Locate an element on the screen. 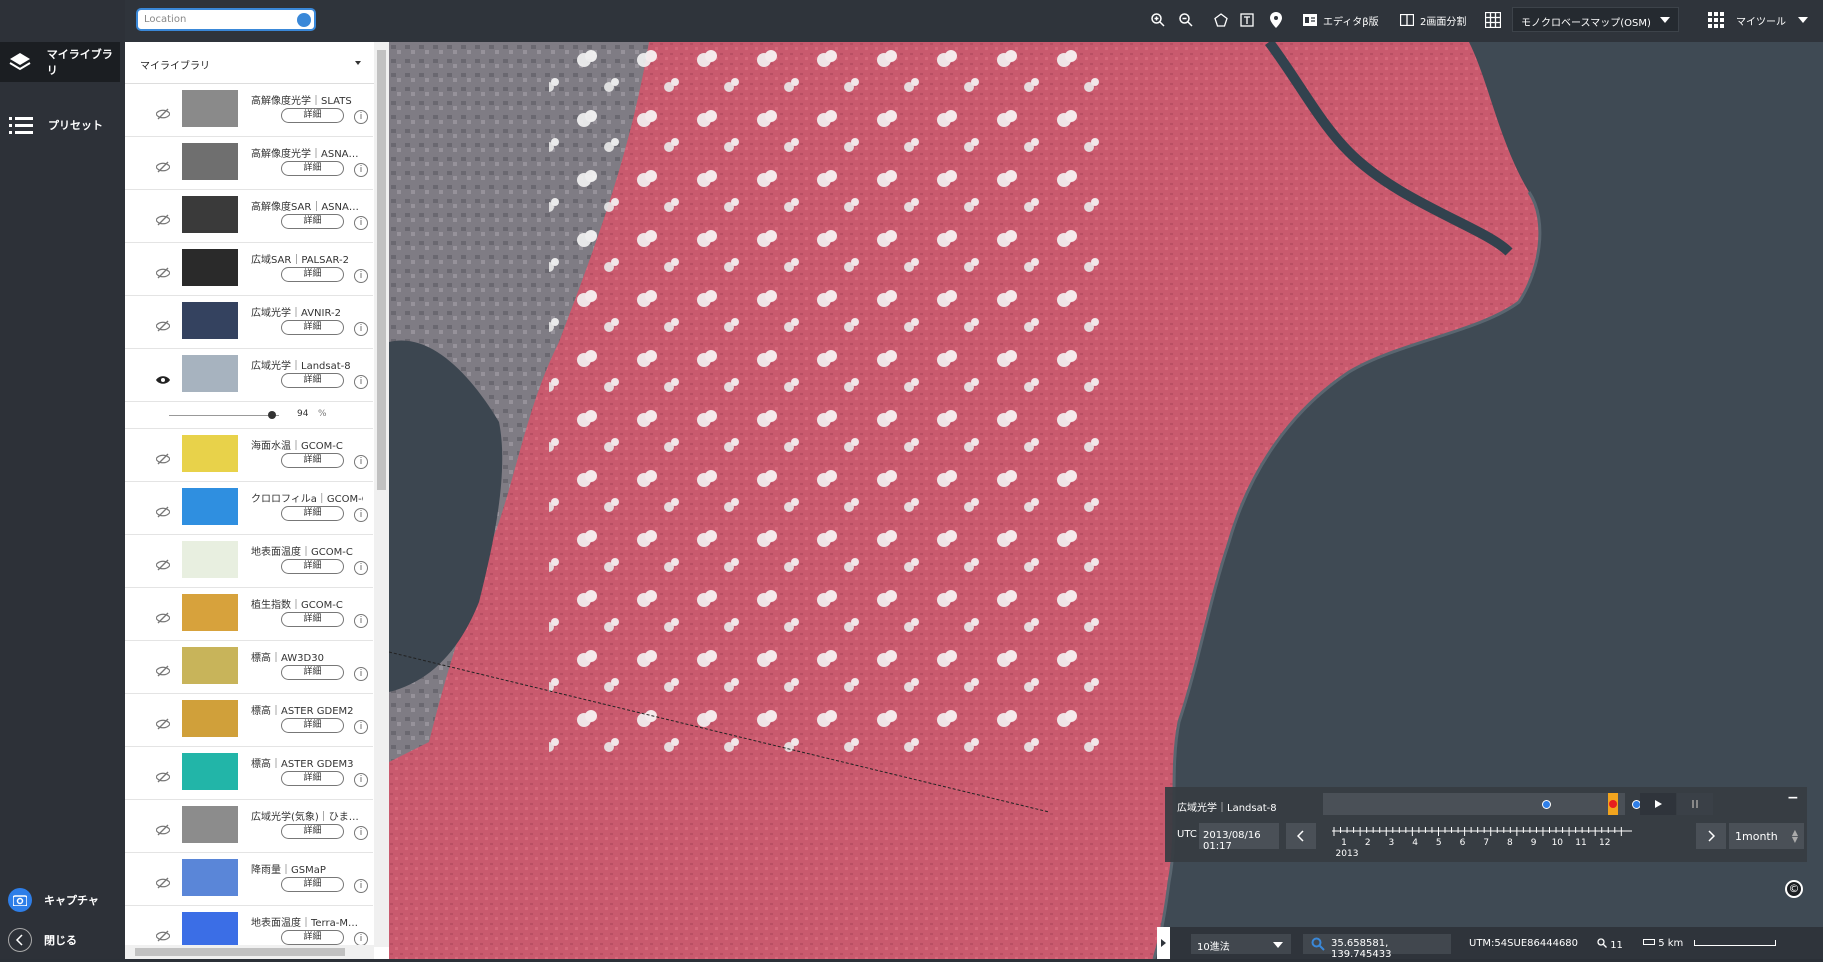 The height and width of the screenshot is (962, 1823). layer-item: 広域光学｜AVNIR-2 詳細 i is located at coordinates (249, 322).